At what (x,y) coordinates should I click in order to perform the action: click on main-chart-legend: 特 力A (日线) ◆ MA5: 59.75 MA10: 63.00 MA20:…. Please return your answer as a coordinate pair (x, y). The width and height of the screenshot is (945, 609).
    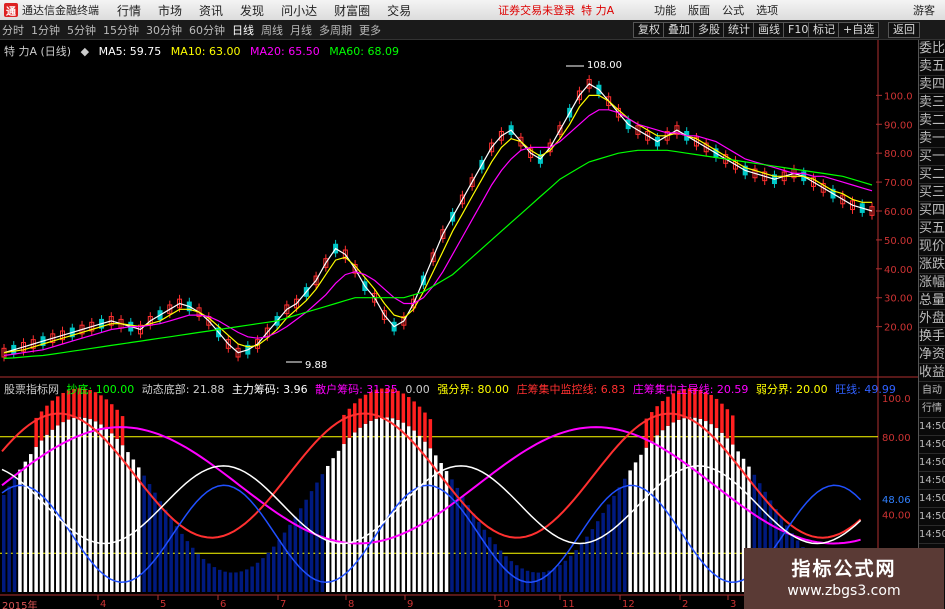
    Looking at the image, I should click on (204, 51).